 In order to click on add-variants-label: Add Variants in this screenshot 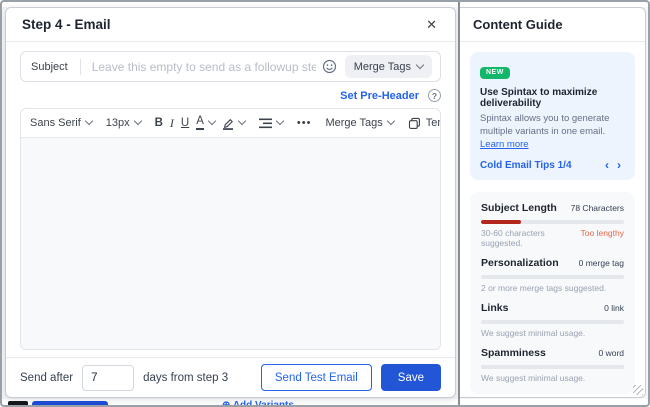, I will do `click(263, 403)`.